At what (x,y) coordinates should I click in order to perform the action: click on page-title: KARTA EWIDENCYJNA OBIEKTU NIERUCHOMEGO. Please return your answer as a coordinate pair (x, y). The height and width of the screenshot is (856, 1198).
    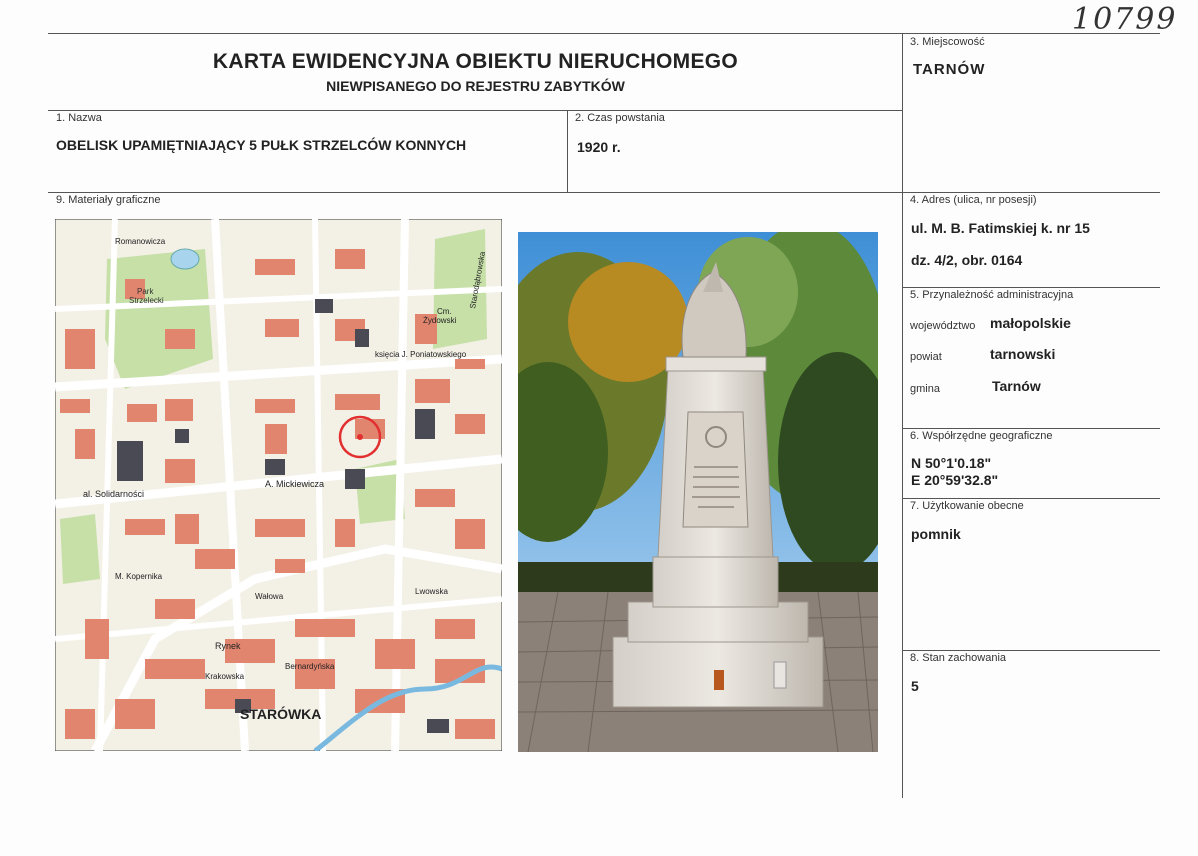
    Looking at the image, I should click on (475, 61).